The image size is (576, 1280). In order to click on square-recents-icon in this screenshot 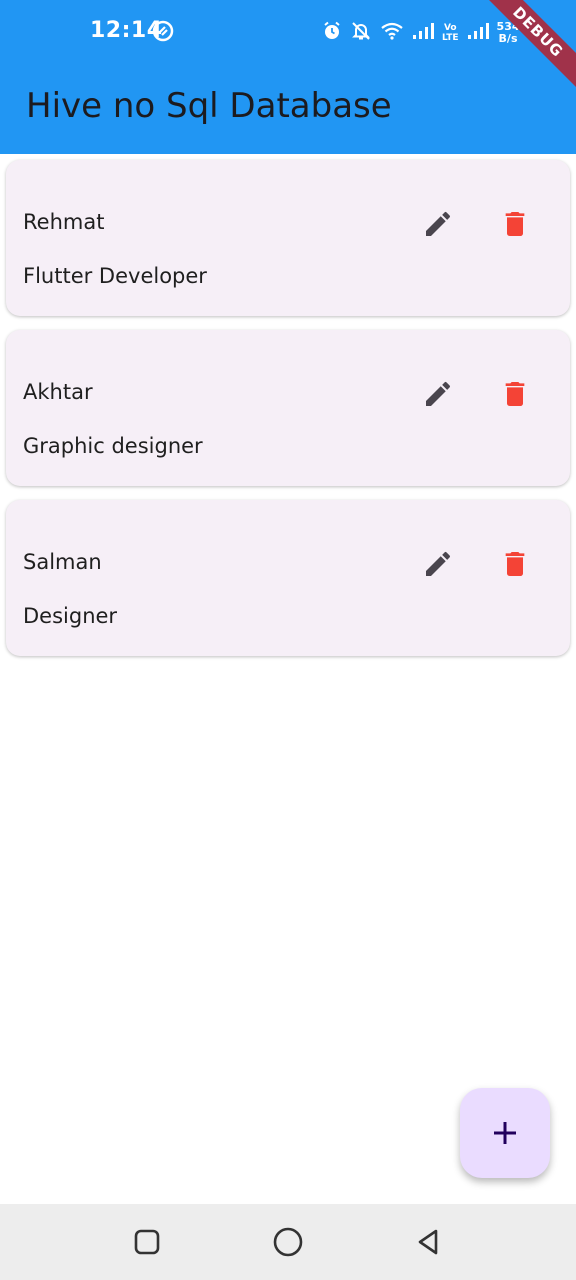, I will do `click(147, 1242)`.